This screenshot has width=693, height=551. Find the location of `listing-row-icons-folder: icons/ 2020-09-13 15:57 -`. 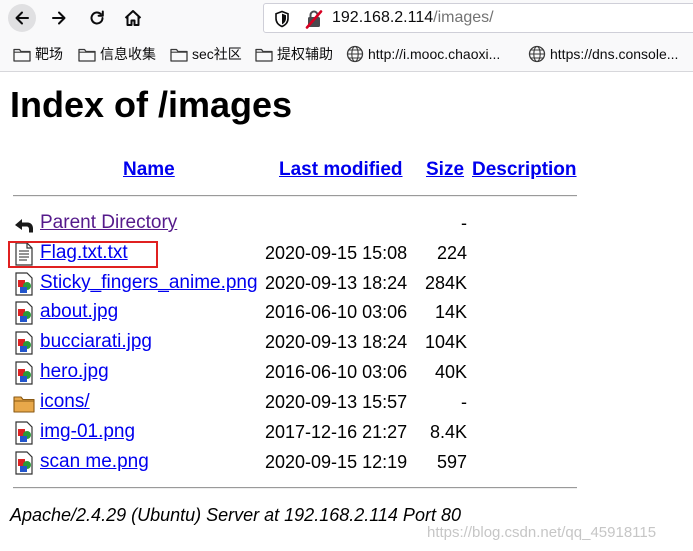

listing-row-icons-folder: icons/ 2020-09-13 15:57 - is located at coordinates (346, 403).